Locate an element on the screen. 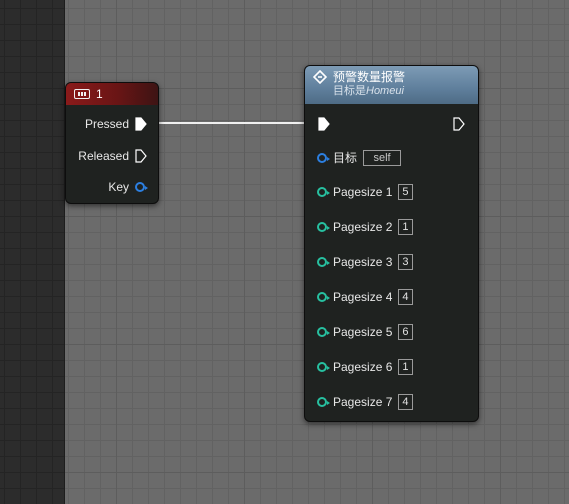  exec-out-pin-icon is located at coordinates (459, 124).